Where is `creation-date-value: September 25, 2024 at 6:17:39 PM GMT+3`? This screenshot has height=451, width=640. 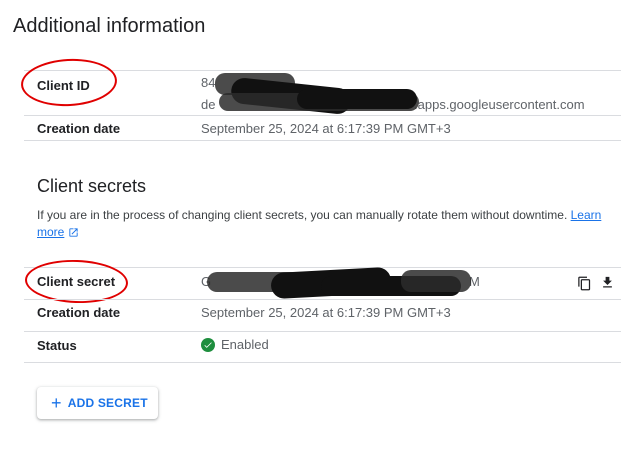 creation-date-value: September 25, 2024 at 6:17:39 PM GMT+3 is located at coordinates (326, 128).